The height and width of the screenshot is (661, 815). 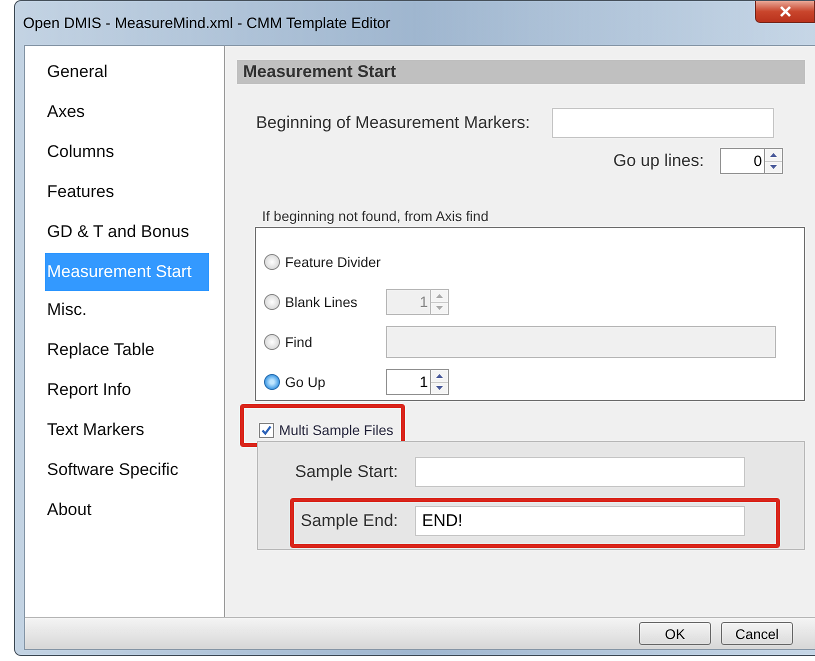 I want to click on section-header: Measurement Start, so click(x=521, y=72).